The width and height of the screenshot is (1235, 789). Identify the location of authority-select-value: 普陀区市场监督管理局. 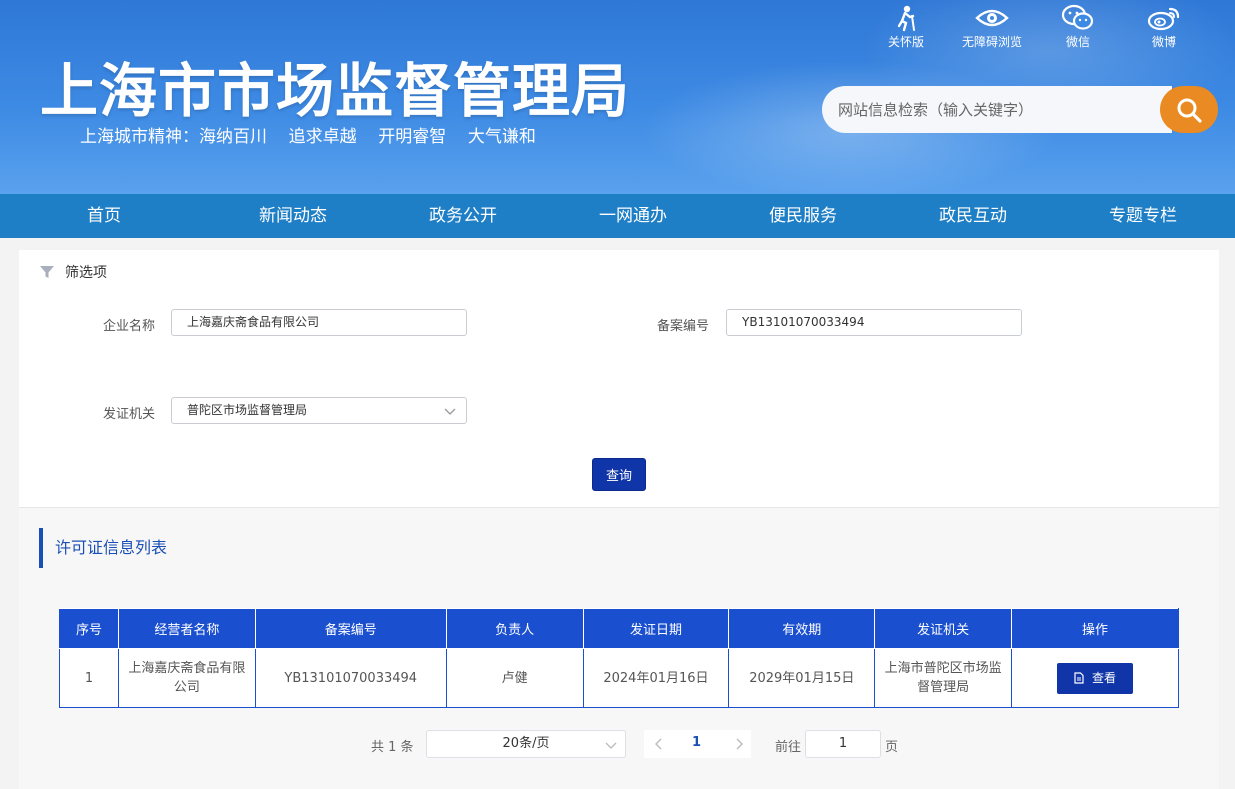
(247, 410).